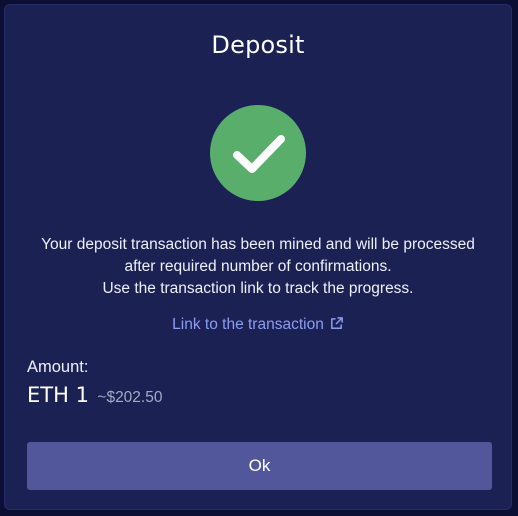 The width and height of the screenshot is (518, 516). I want to click on checkmark-icon, so click(259, 154).